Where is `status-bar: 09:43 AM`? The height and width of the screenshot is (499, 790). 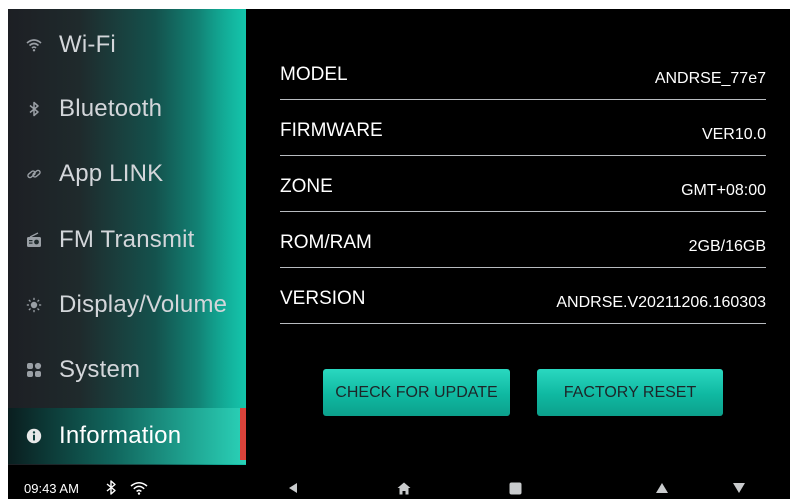
status-bar: 09:43 AM is located at coordinates (399, 485).